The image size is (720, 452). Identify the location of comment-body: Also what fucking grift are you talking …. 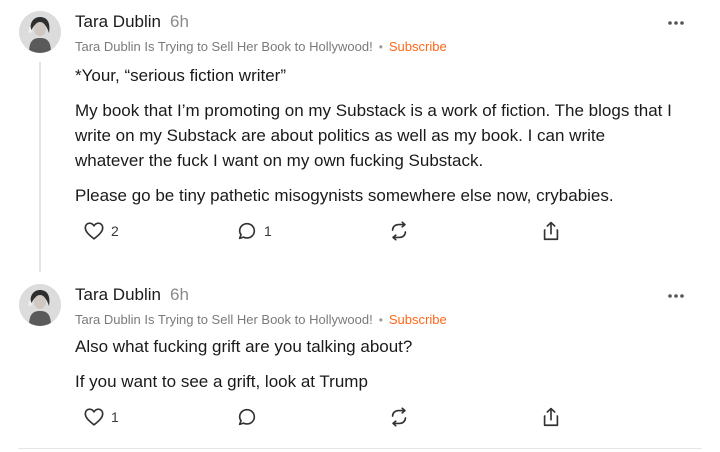
(375, 369).